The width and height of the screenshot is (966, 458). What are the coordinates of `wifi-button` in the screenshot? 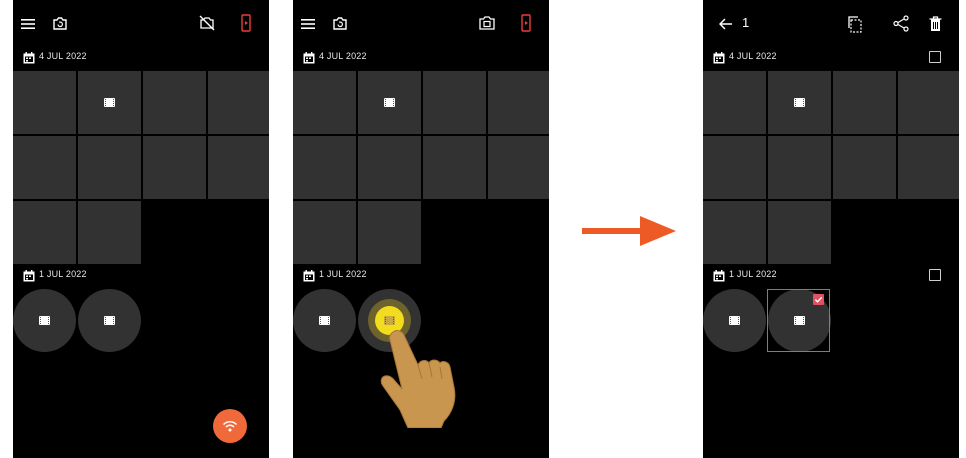 It's located at (230, 426).